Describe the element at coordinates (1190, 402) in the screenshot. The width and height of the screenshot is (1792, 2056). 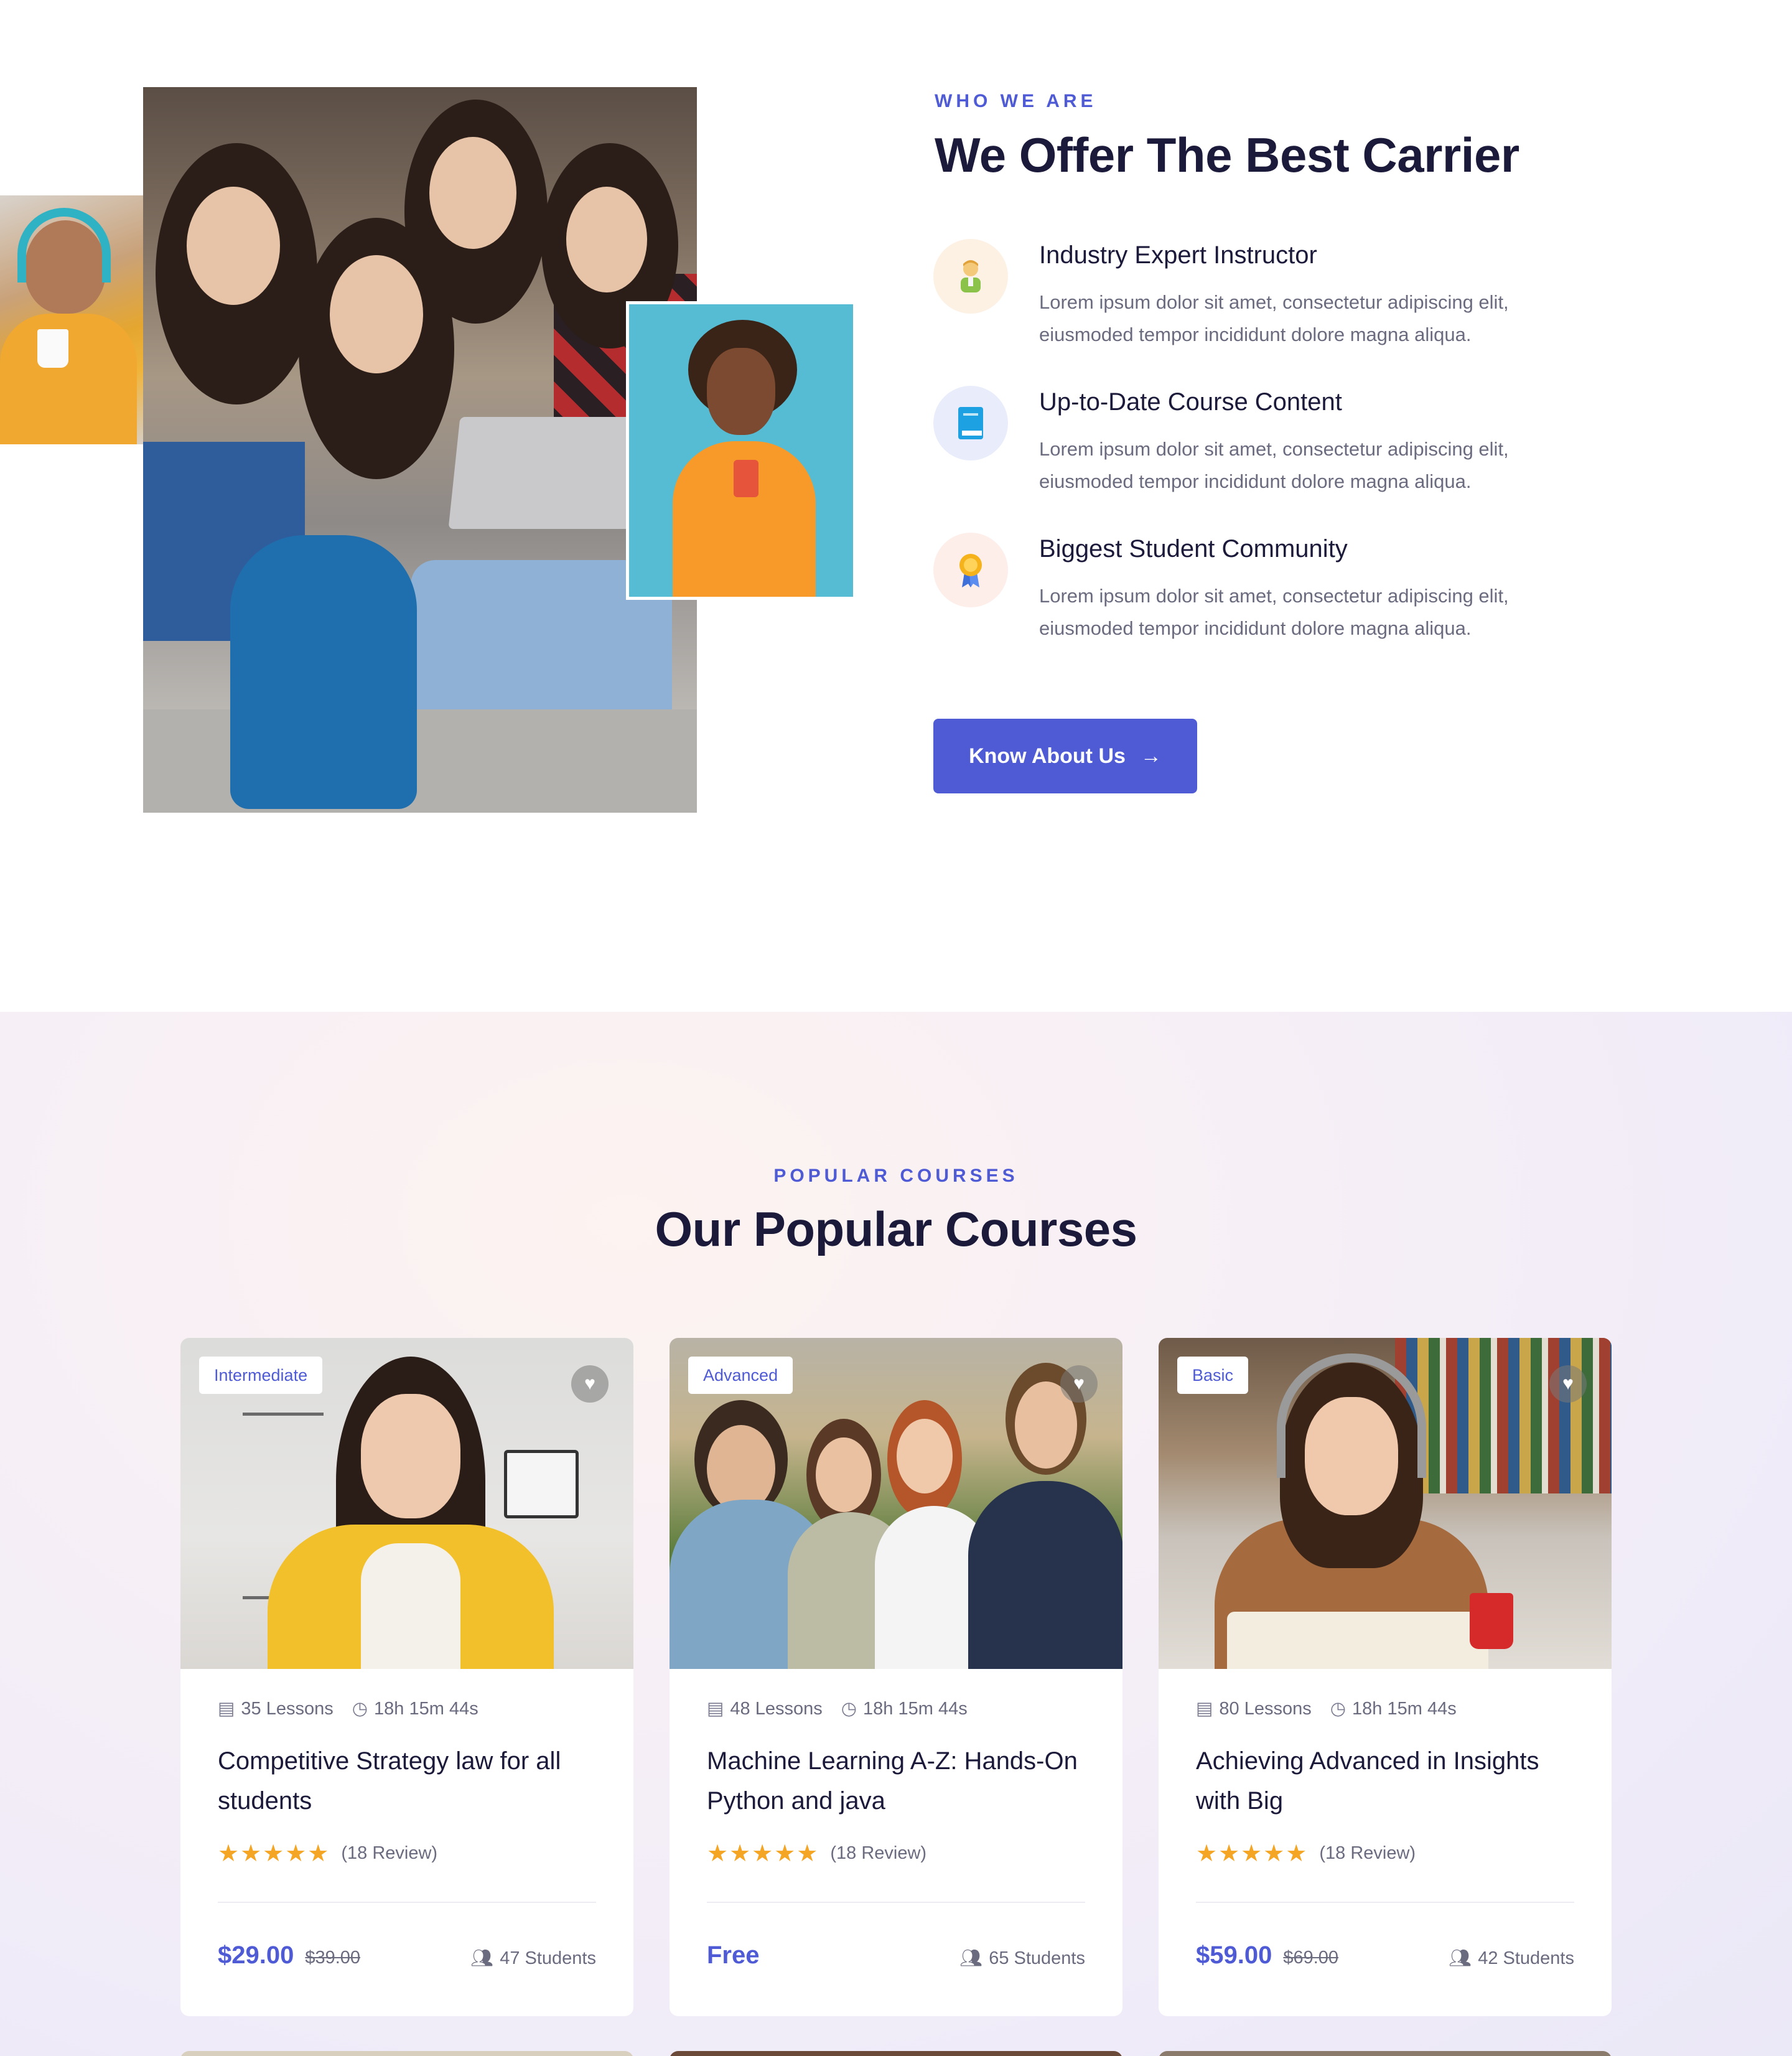
I see `feature-title: Up-to-Date Course Content` at that location.